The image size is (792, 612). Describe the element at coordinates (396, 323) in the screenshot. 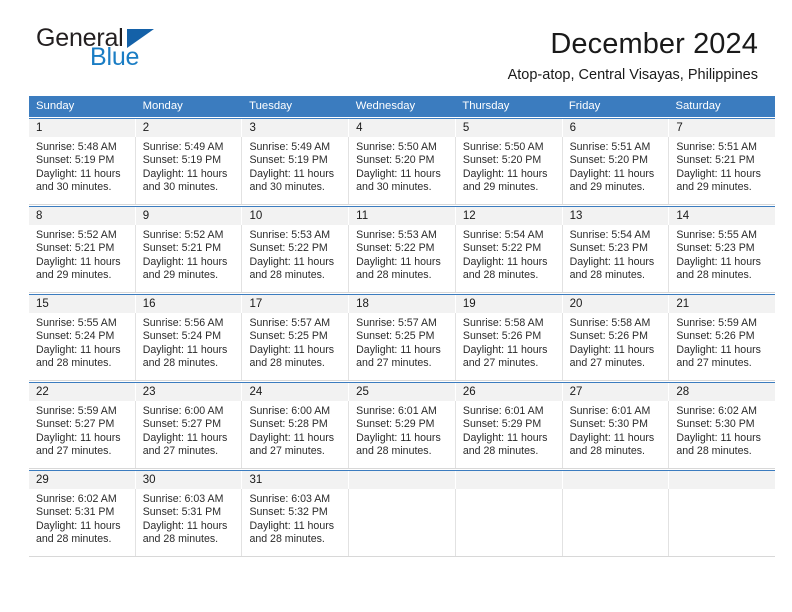

I see `sunrise-text: Sunrise: 5:57 AM` at that location.